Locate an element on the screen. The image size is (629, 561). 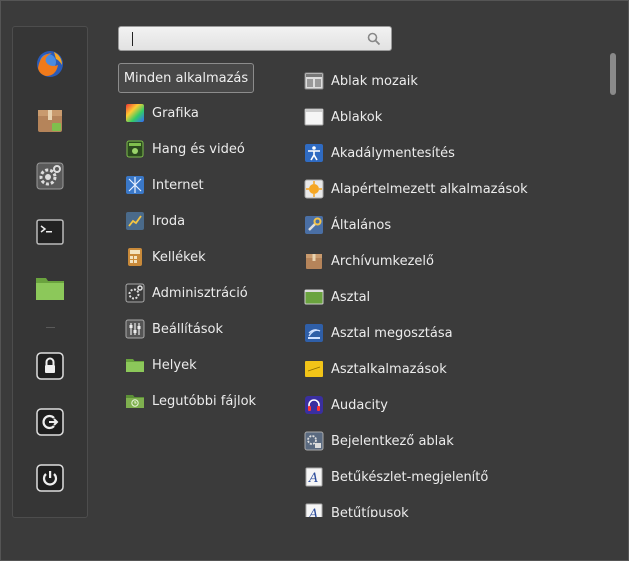
app-item: Asztal megosztása is located at coordinates (378, 333).